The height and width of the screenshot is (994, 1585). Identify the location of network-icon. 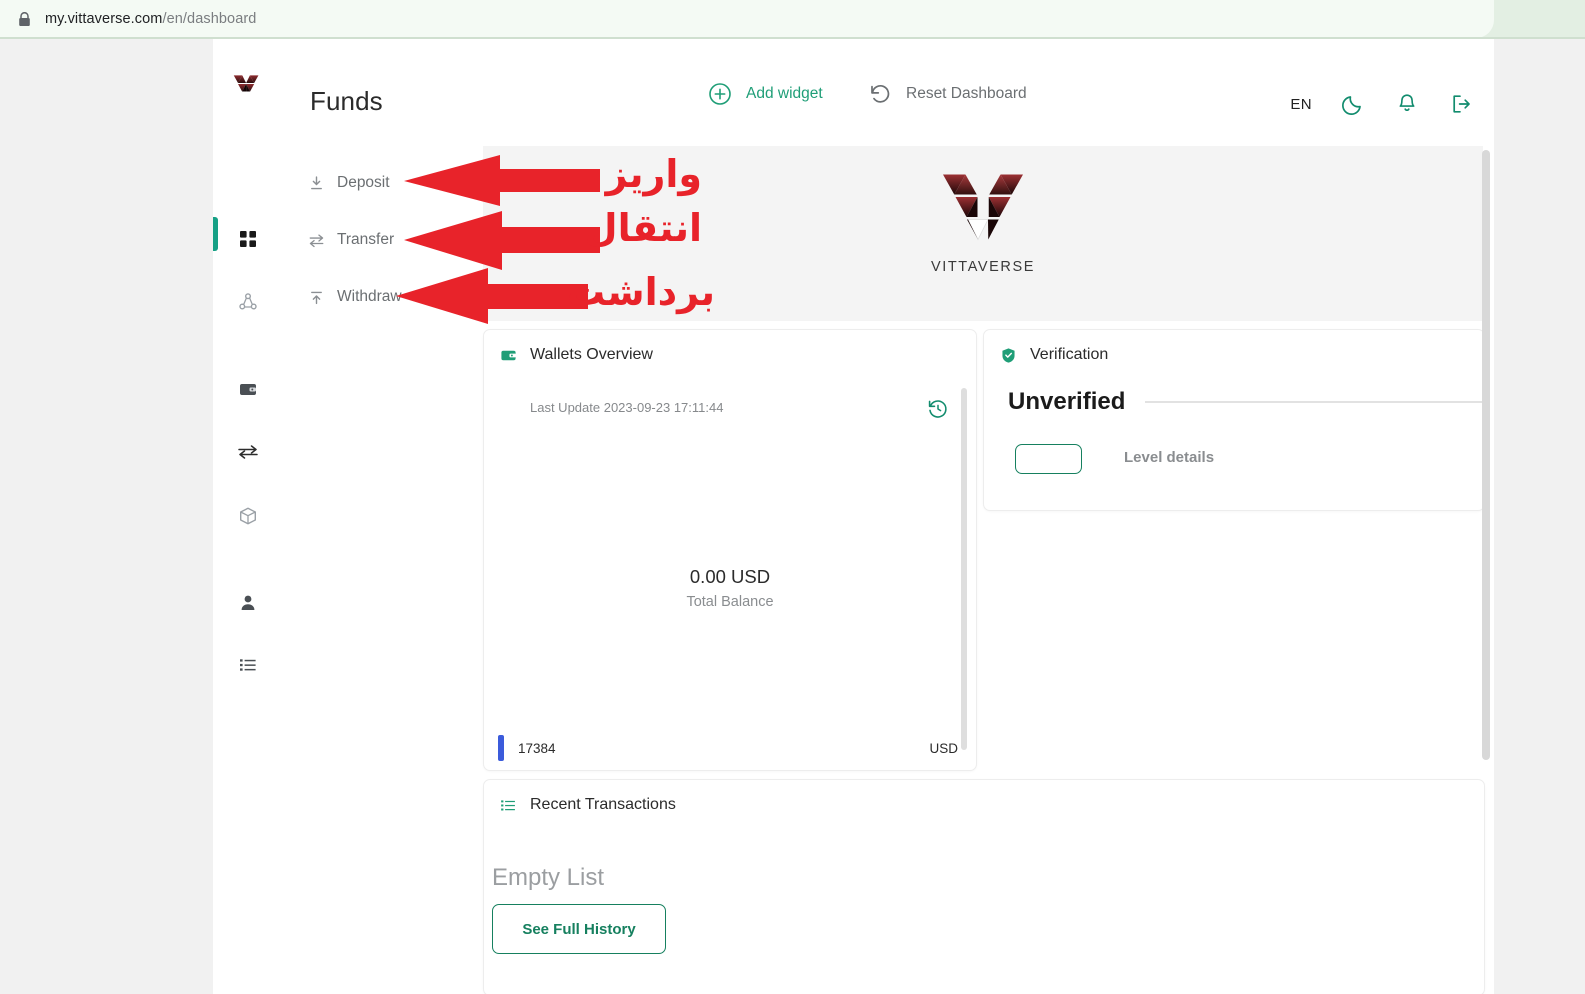
(247, 301).